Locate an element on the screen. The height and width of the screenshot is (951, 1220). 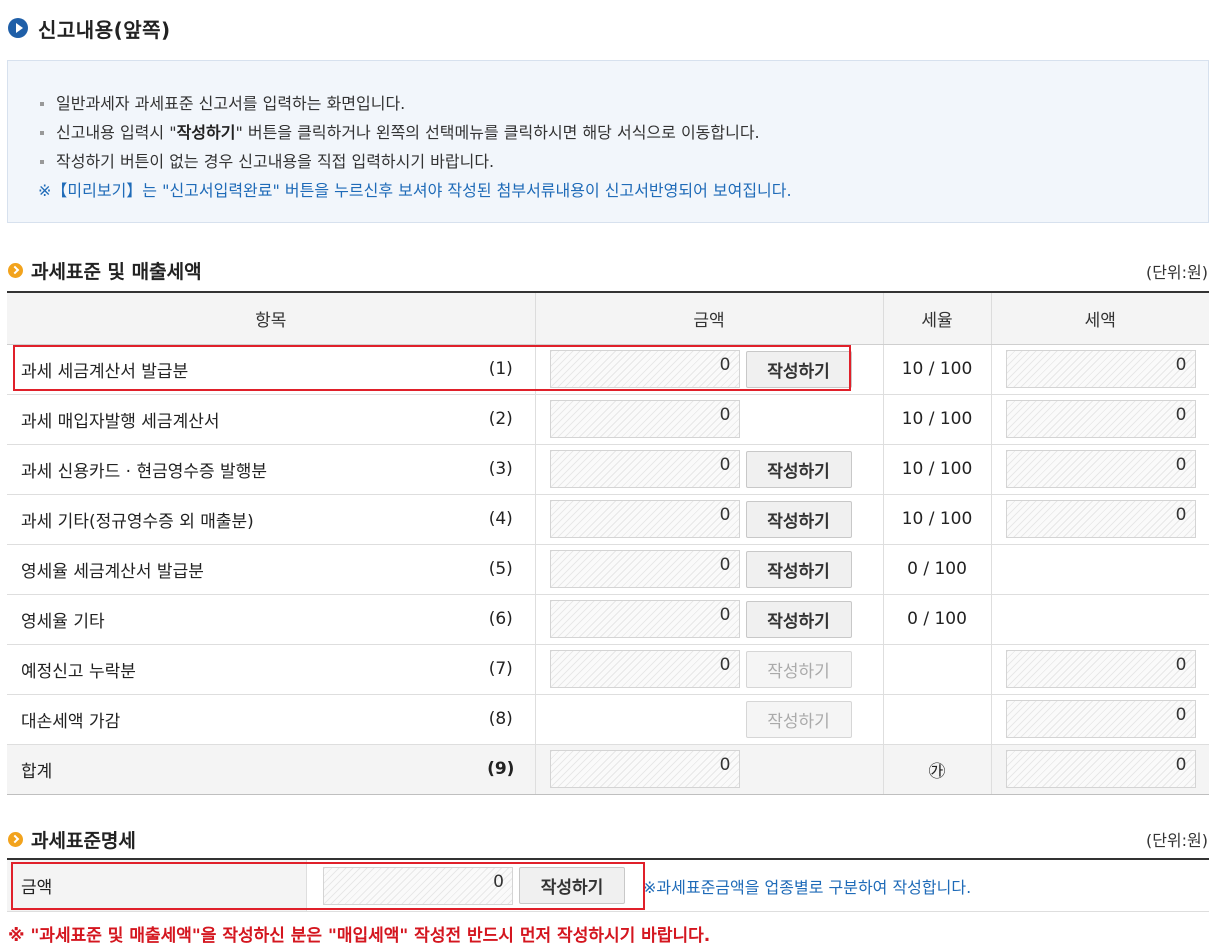
table-row: 대손세액 가감 (8) 작성하기 0 is located at coordinates (608, 719).